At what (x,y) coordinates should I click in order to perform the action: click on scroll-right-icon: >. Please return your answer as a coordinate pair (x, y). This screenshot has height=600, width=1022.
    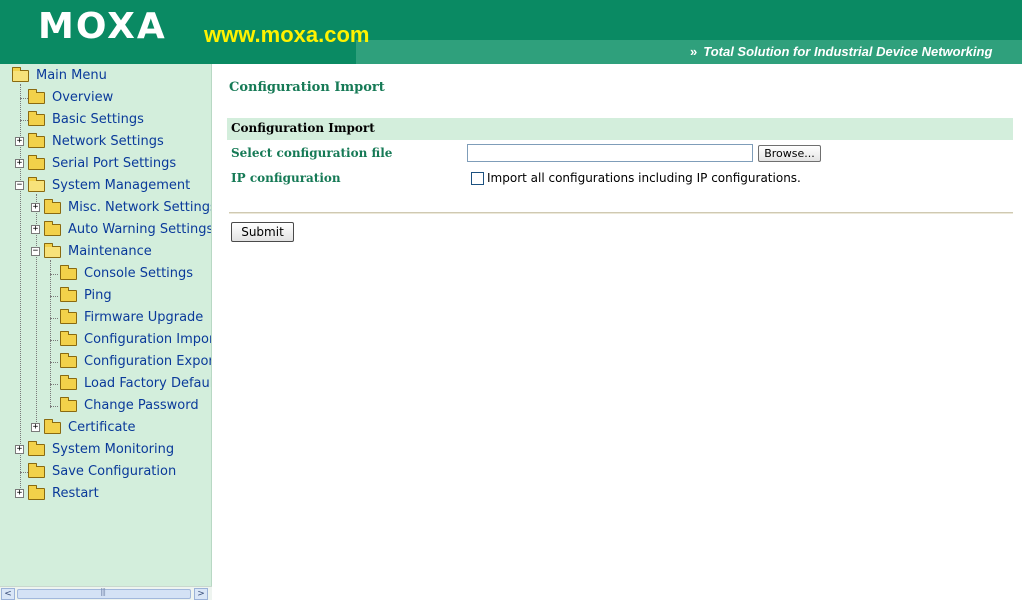
    Looking at the image, I should click on (201, 594).